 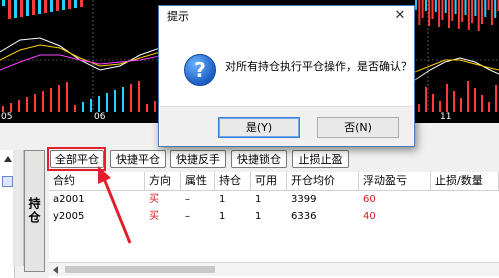 I want to click on triangle-up-icon, so click(x=8, y=159).